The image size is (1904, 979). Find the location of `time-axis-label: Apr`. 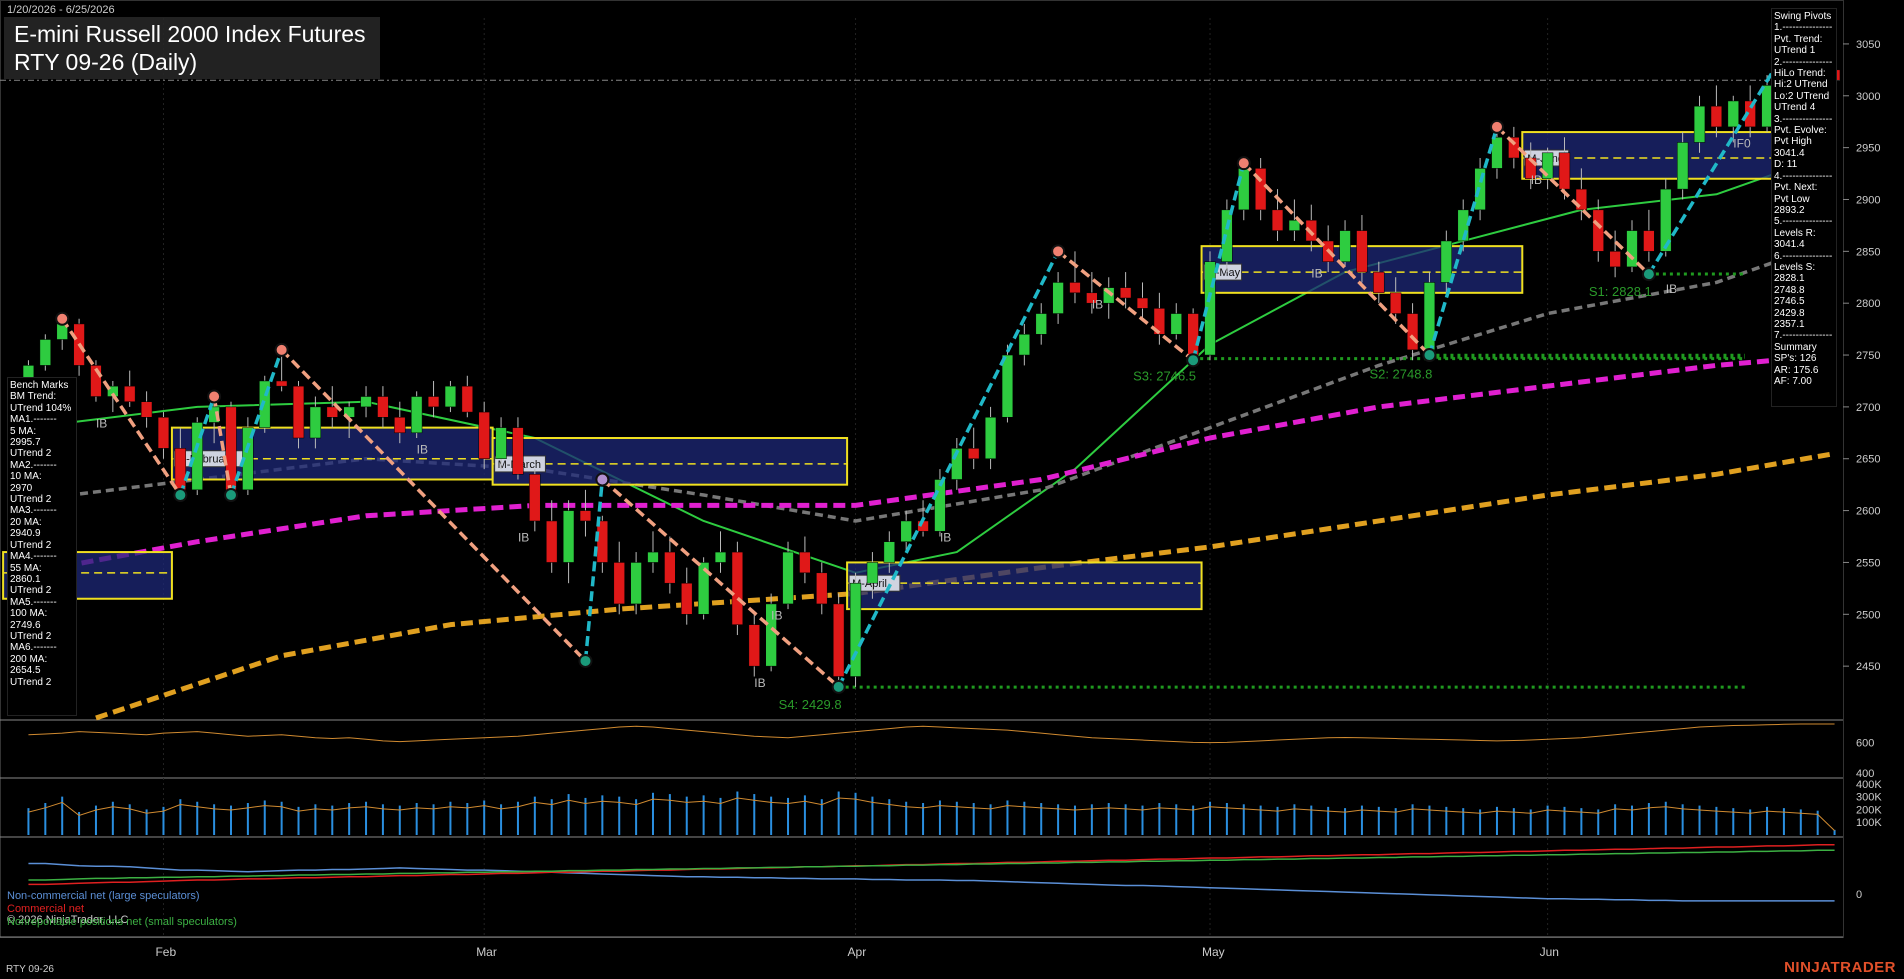

time-axis-label: Apr is located at coordinates (857, 952).